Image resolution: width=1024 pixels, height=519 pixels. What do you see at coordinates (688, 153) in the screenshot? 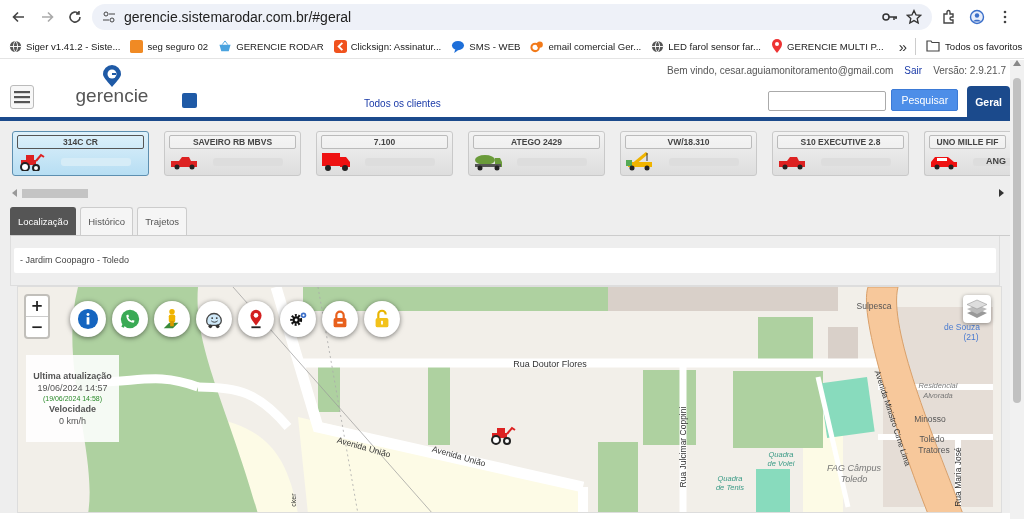
I see `vehicle-card: VW/18.310` at bounding box center [688, 153].